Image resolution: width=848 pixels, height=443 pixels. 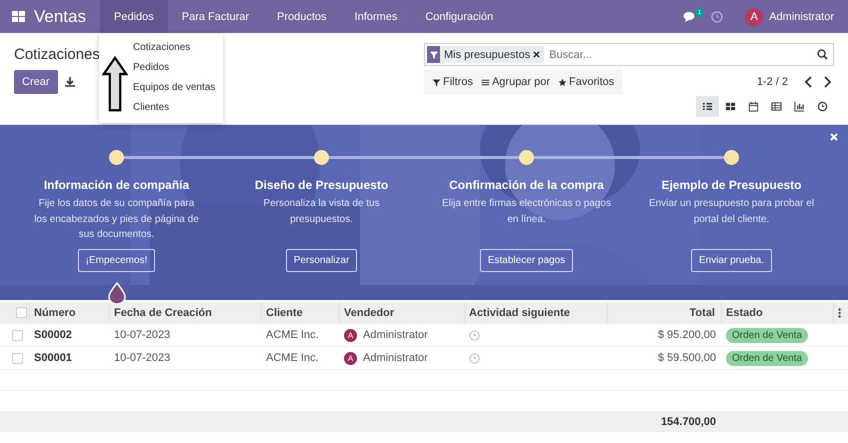 I want to click on breadcrumb: Cotizaciones, so click(x=57, y=54).